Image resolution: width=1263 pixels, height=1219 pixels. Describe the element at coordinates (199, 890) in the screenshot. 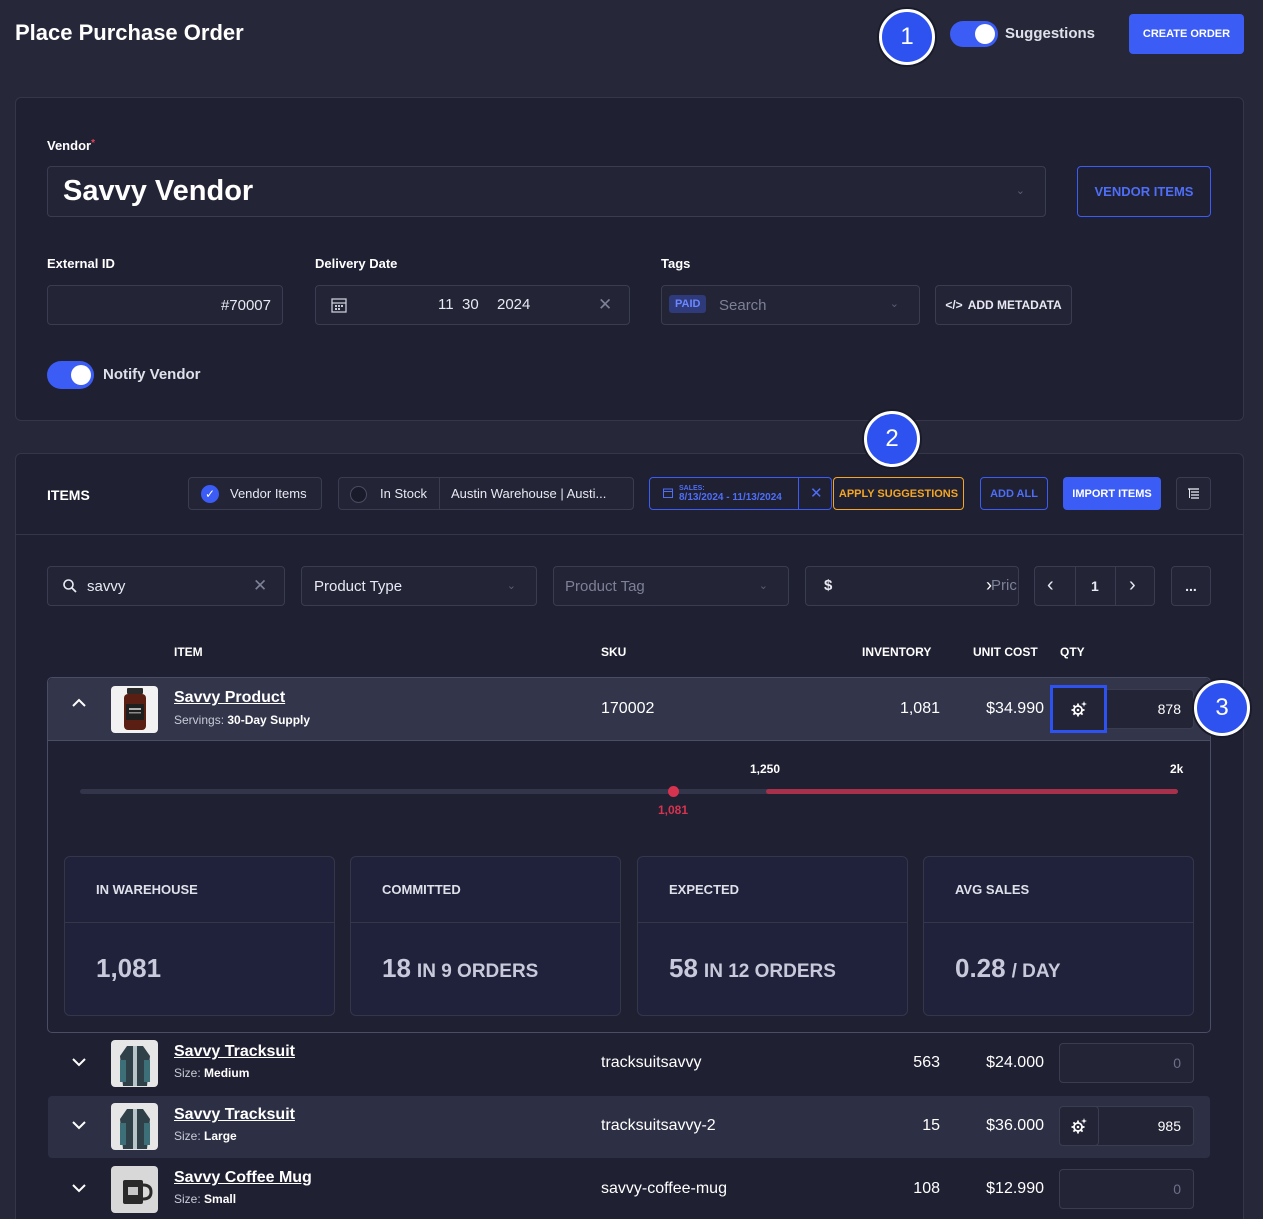

I see `stat-title: IN WAREHOUSE` at that location.